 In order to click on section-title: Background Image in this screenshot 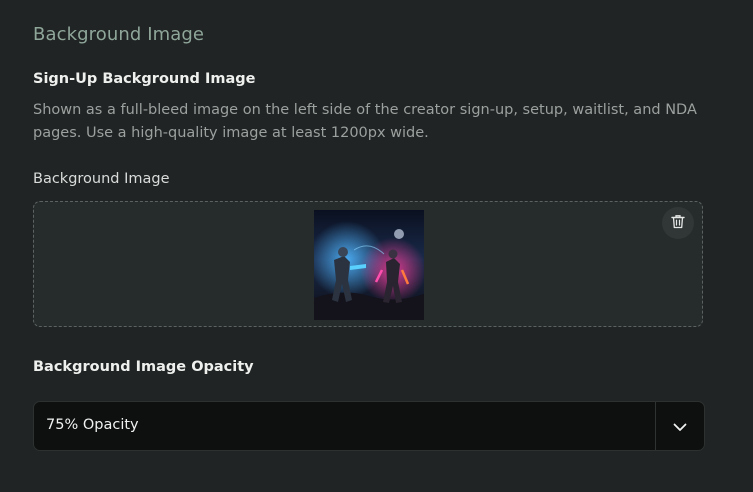, I will do `click(119, 34)`.